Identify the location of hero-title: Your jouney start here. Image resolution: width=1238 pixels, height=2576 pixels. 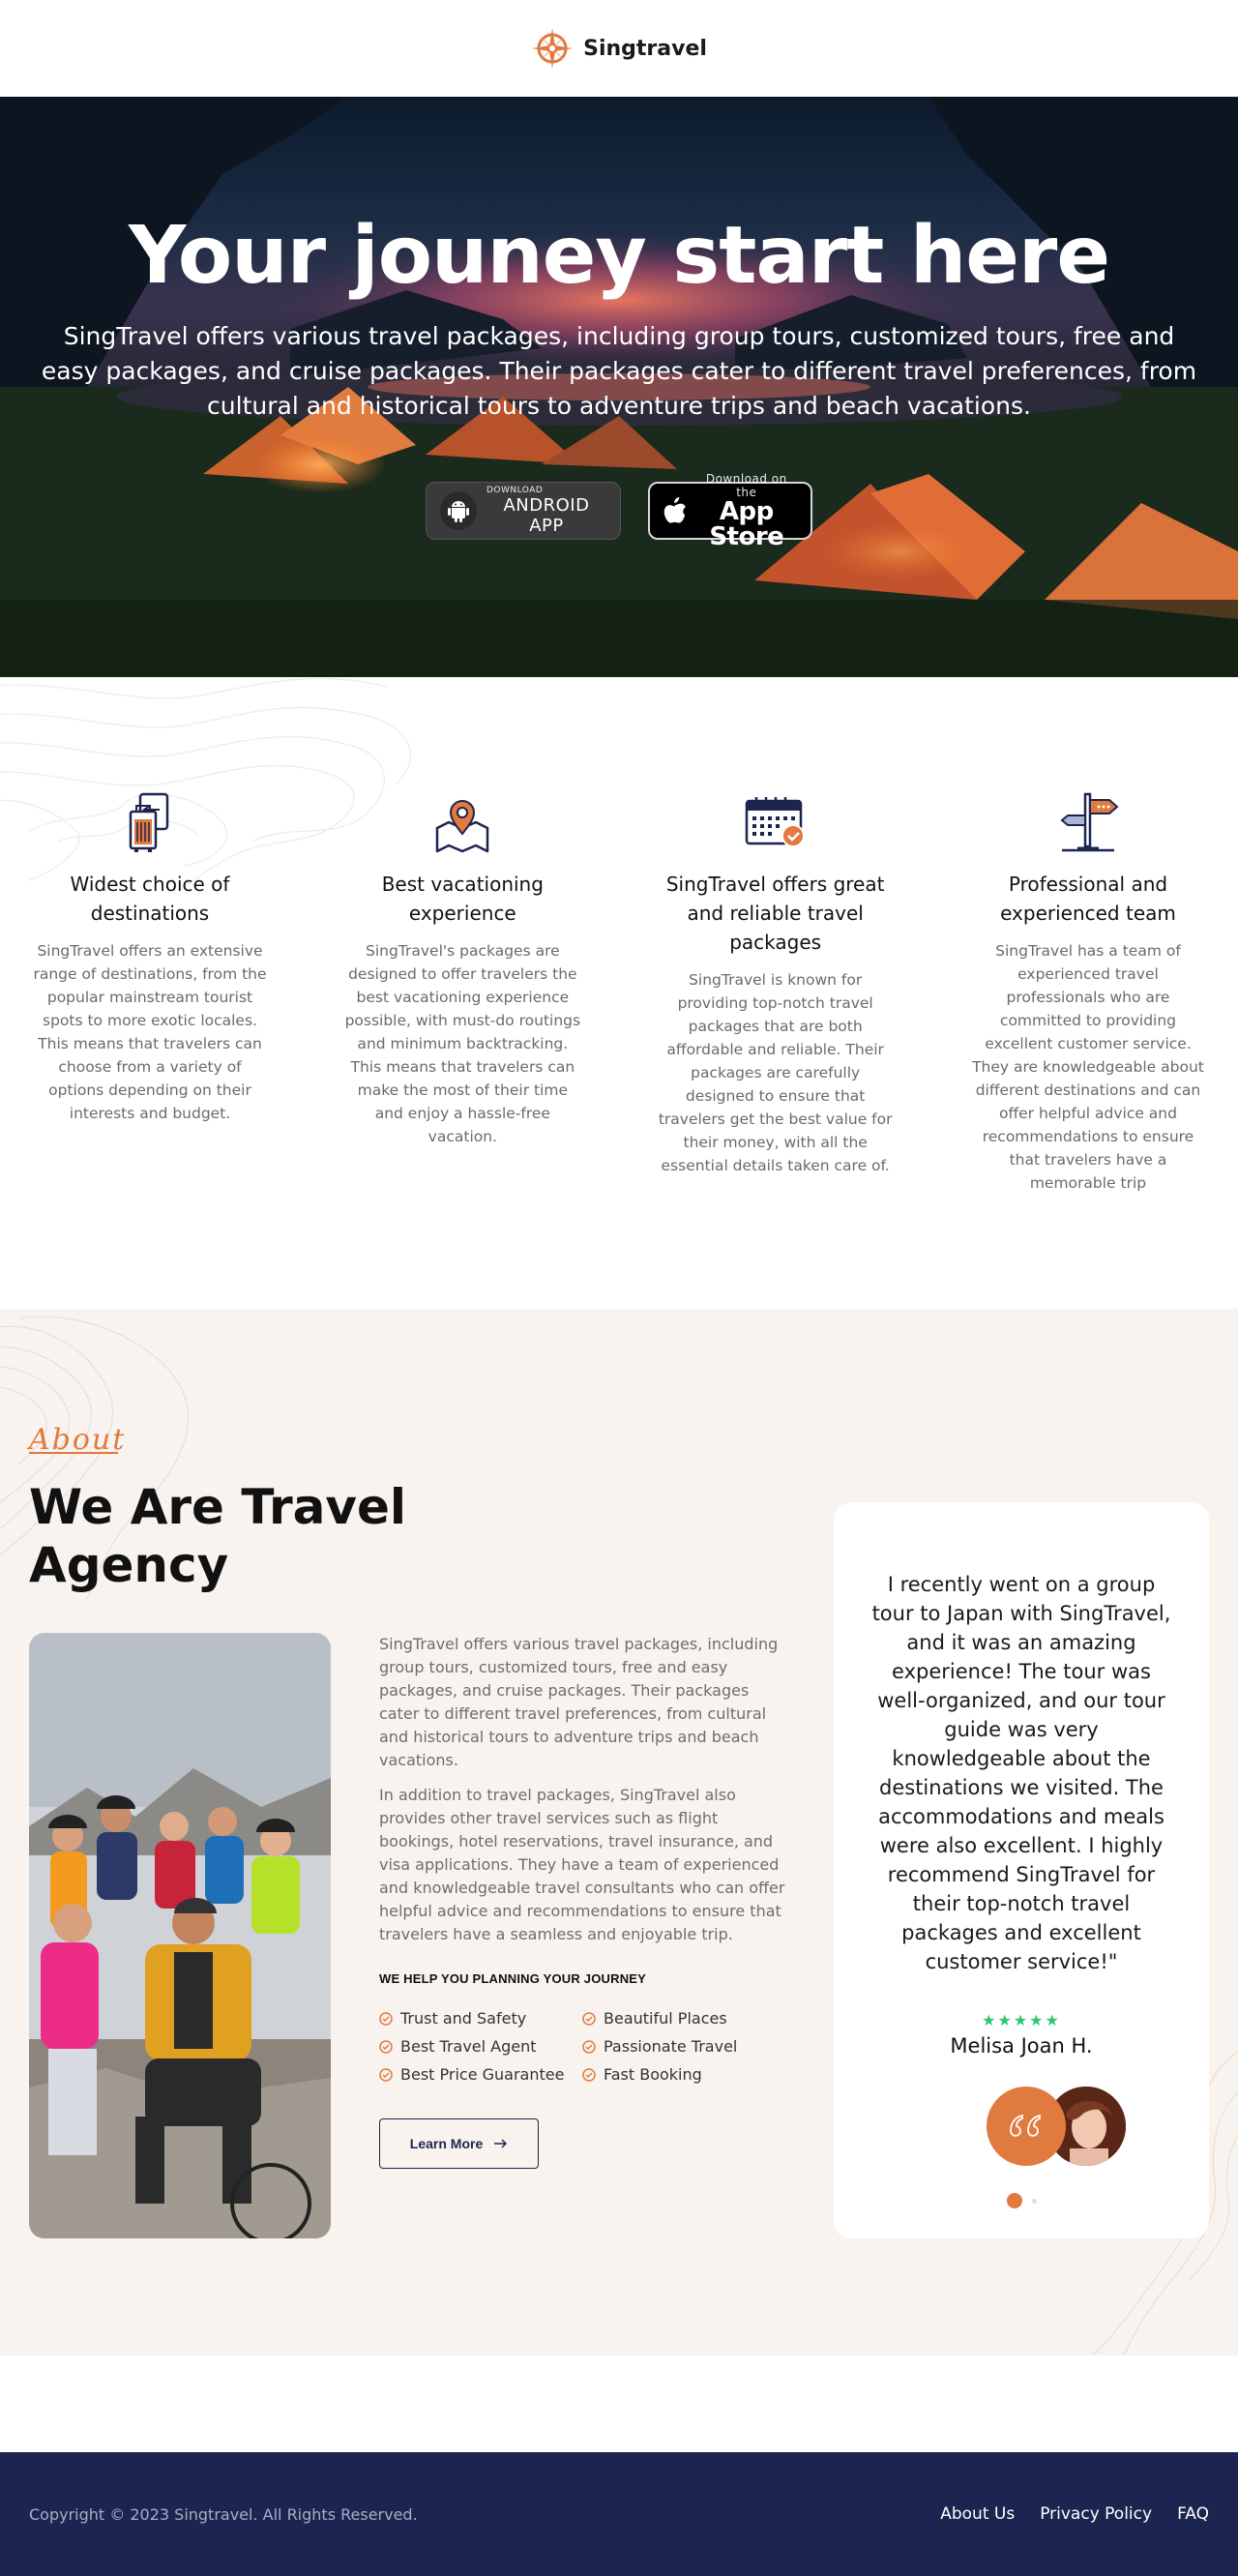
(619, 256).